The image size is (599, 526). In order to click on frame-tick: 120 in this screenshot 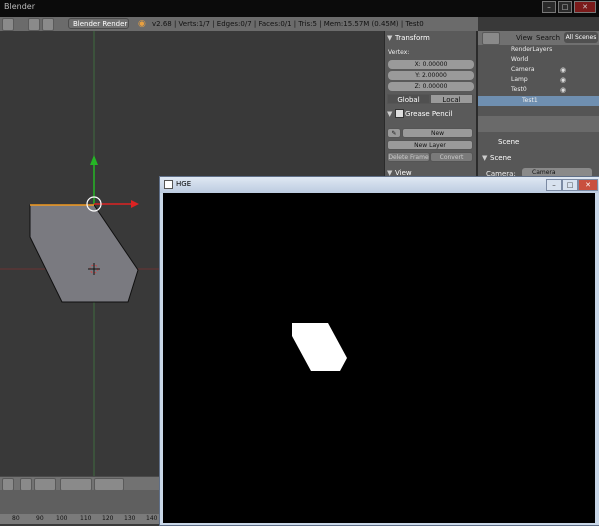, I will do `click(108, 518)`.